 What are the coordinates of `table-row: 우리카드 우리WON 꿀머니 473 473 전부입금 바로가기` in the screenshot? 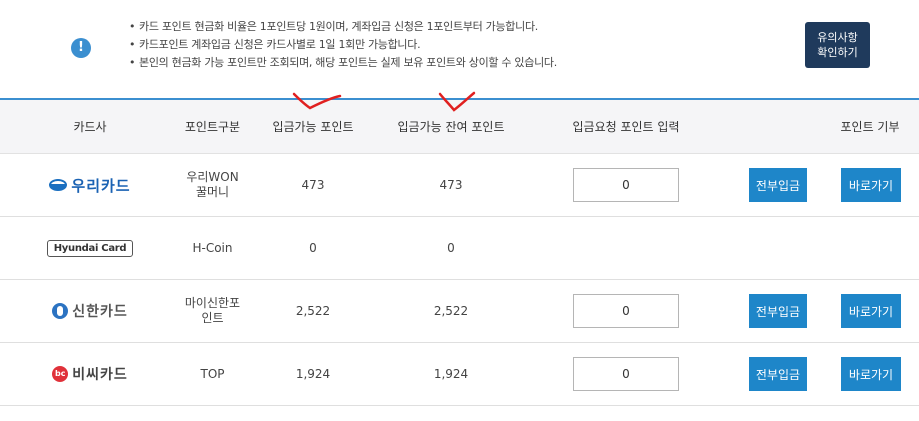 It's located at (459, 185).